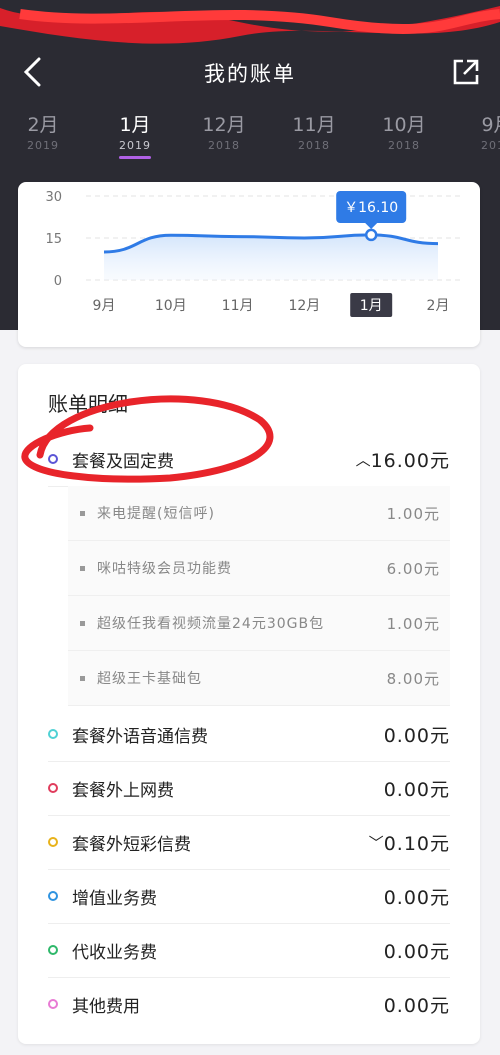 The width and height of the screenshot is (500, 1055). What do you see at coordinates (371, 208) in the screenshot?
I see `value-tooltip-label: ￥16.10` at bounding box center [371, 208].